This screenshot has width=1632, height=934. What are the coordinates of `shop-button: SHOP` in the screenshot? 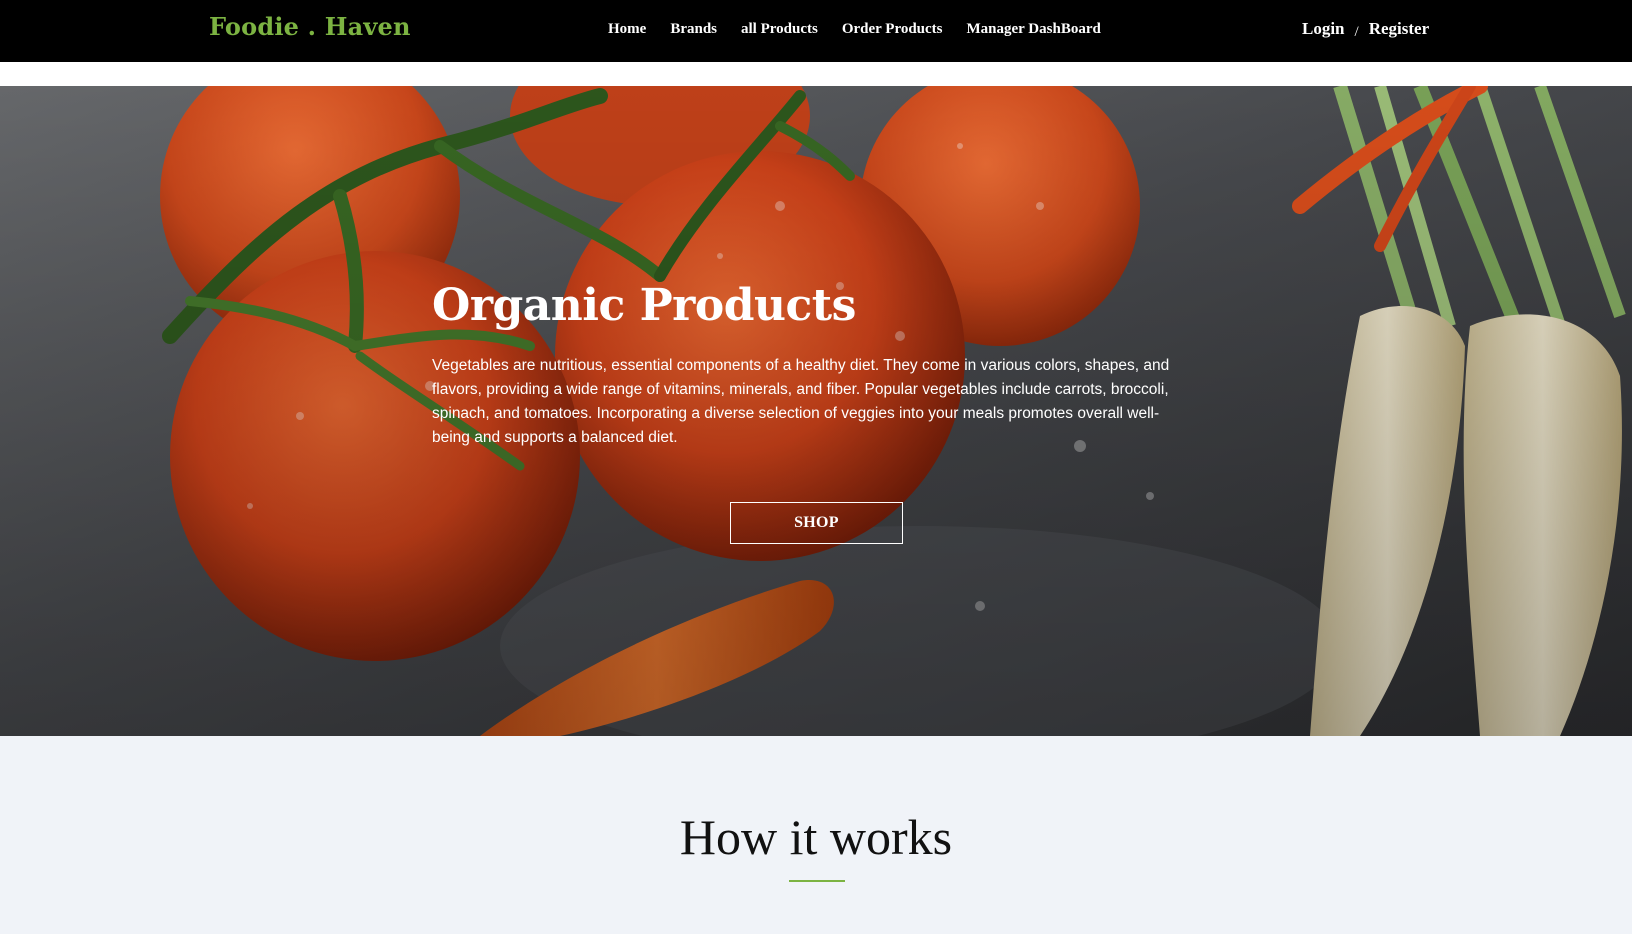 It's located at (816, 523).